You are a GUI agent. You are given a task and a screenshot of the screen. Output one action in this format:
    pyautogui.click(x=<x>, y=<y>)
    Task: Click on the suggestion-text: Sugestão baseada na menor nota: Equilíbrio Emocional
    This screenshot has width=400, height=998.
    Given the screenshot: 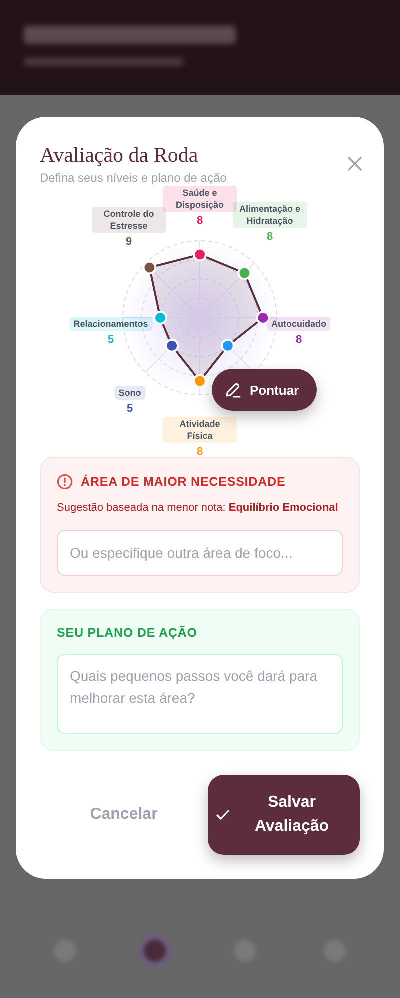 What is the action you would take?
    pyautogui.click(x=198, y=508)
    